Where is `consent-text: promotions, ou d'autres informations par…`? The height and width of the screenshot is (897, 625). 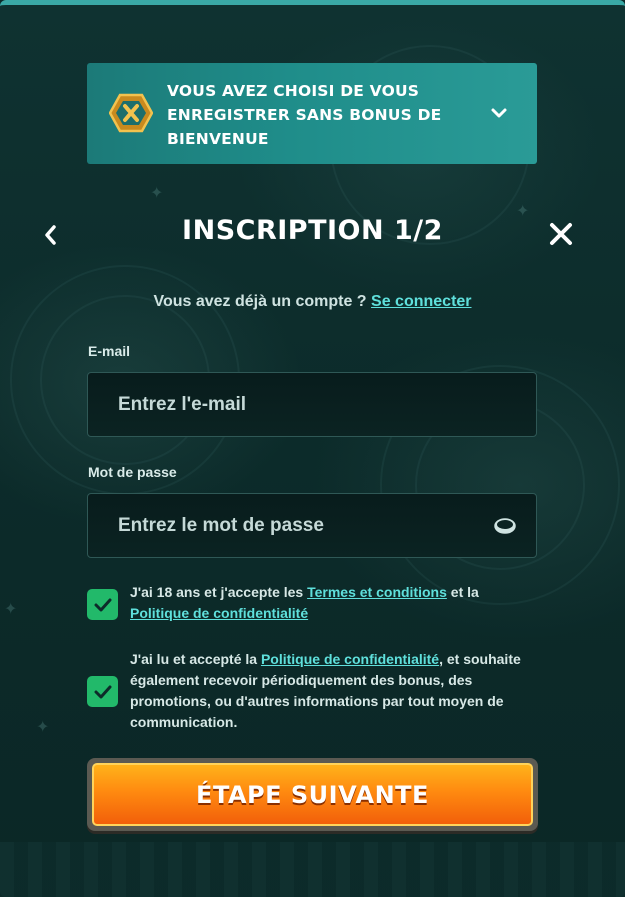
consent-text: promotions, ou d'autres informations par… is located at coordinates (317, 701).